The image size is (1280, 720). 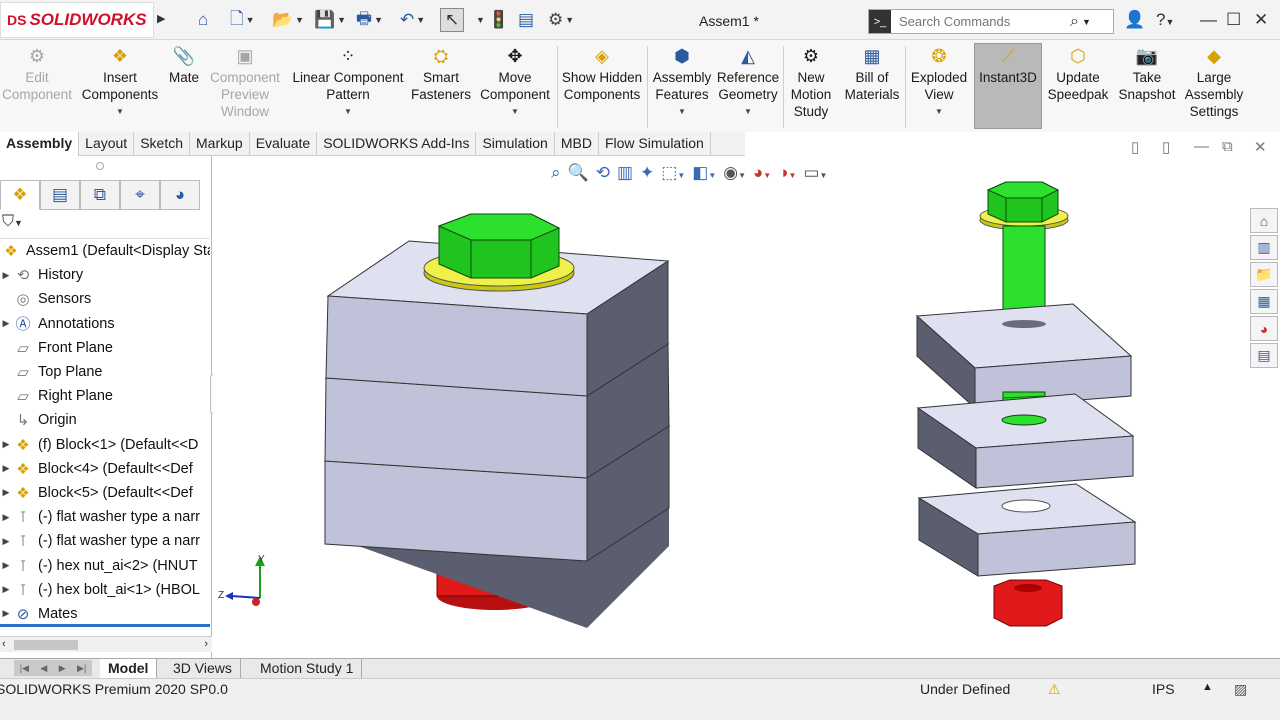 What do you see at coordinates (939, 82) in the screenshot?
I see `exploded-view-button: ❂ Exploded View ▼` at bounding box center [939, 82].